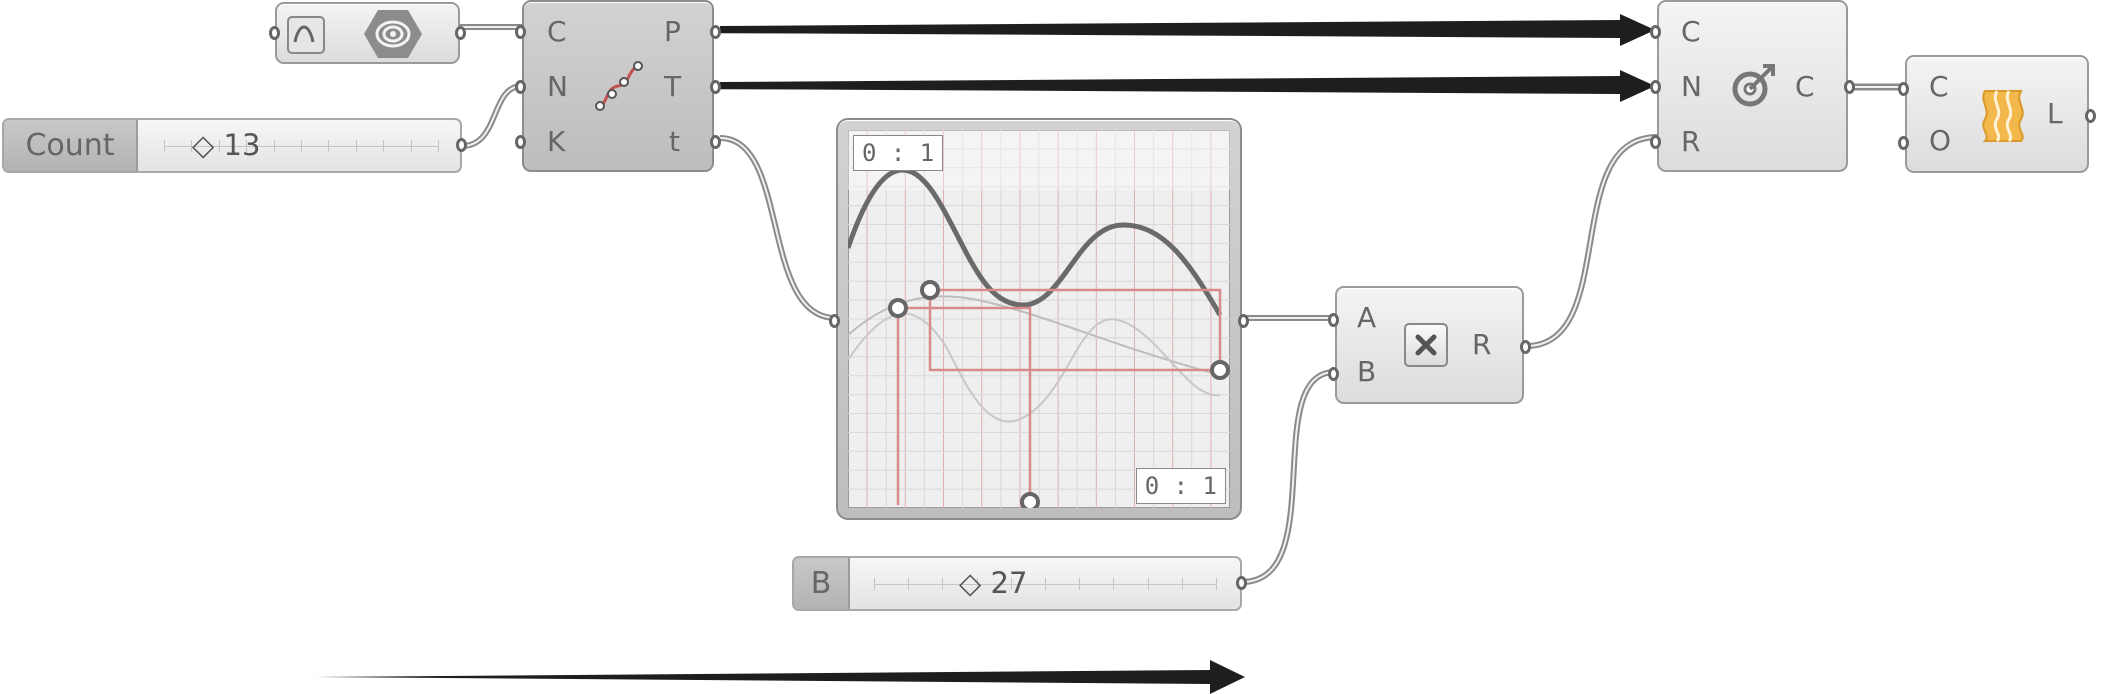  I want to click on graph-mapper: 0 : 1 0 : 1, so click(1039, 319).